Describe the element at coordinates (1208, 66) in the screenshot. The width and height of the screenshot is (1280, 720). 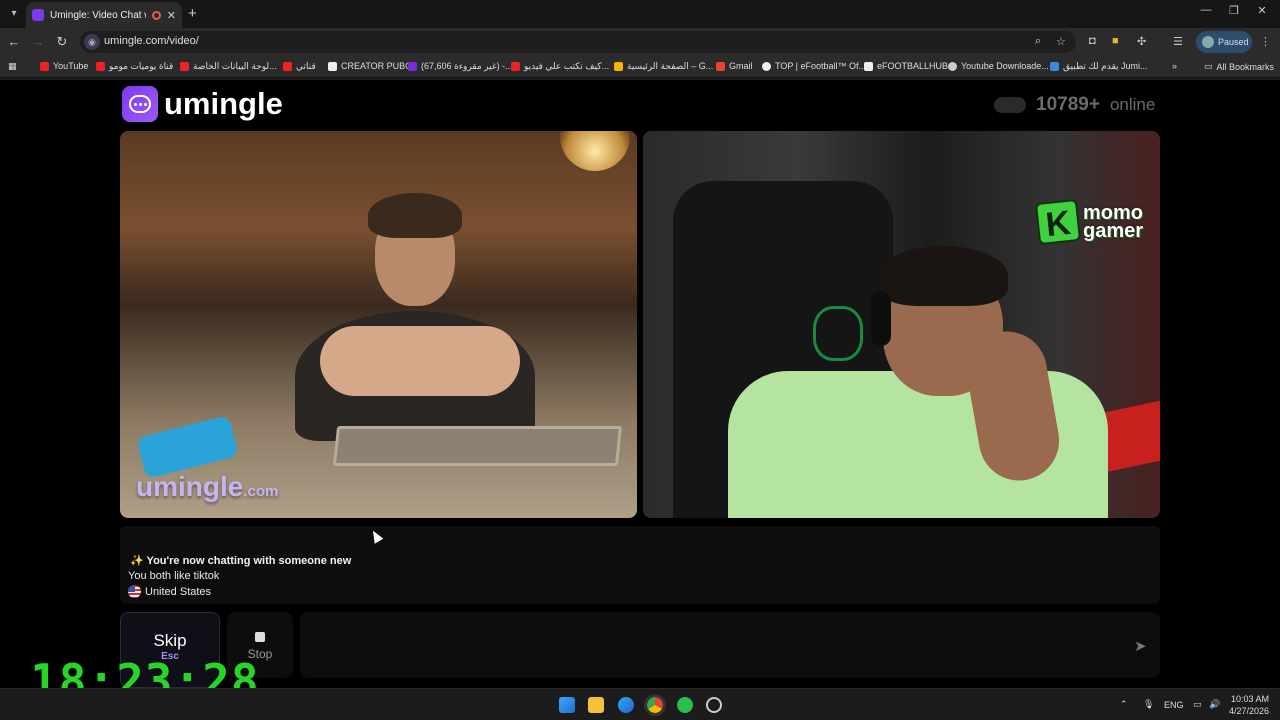
I see `folder-icon: ▭` at that location.